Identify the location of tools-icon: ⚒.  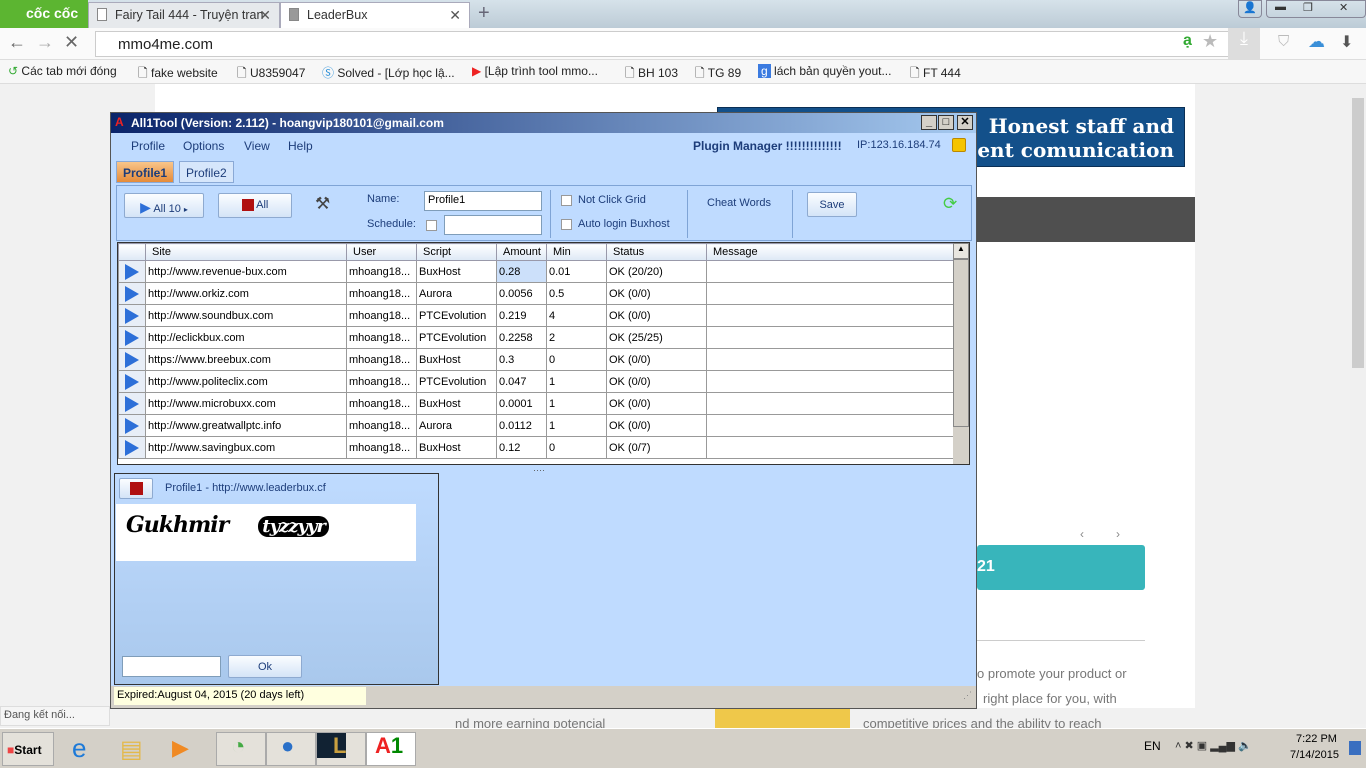
(322, 204).